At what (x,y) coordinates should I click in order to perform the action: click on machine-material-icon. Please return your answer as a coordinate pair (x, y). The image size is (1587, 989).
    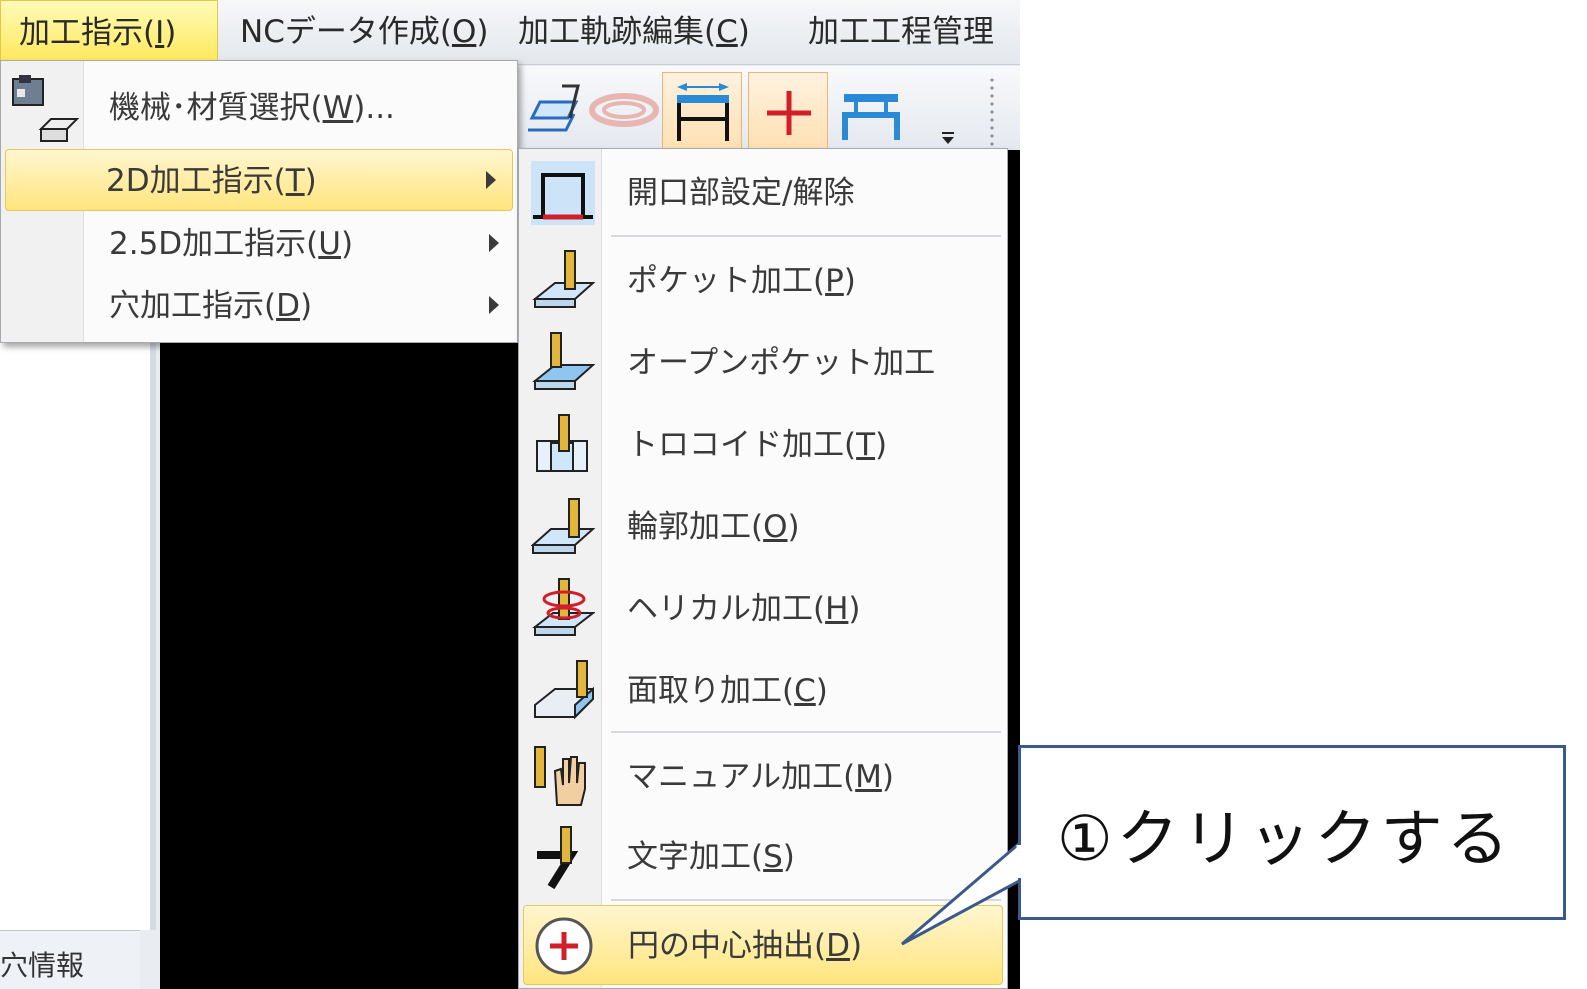
    Looking at the image, I should click on (45, 108).